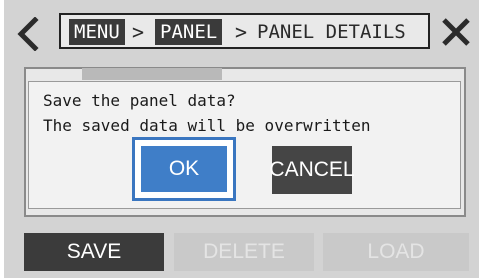 The width and height of the screenshot is (479, 278). I want to click on save-button: SAVE, so click(94, 252).